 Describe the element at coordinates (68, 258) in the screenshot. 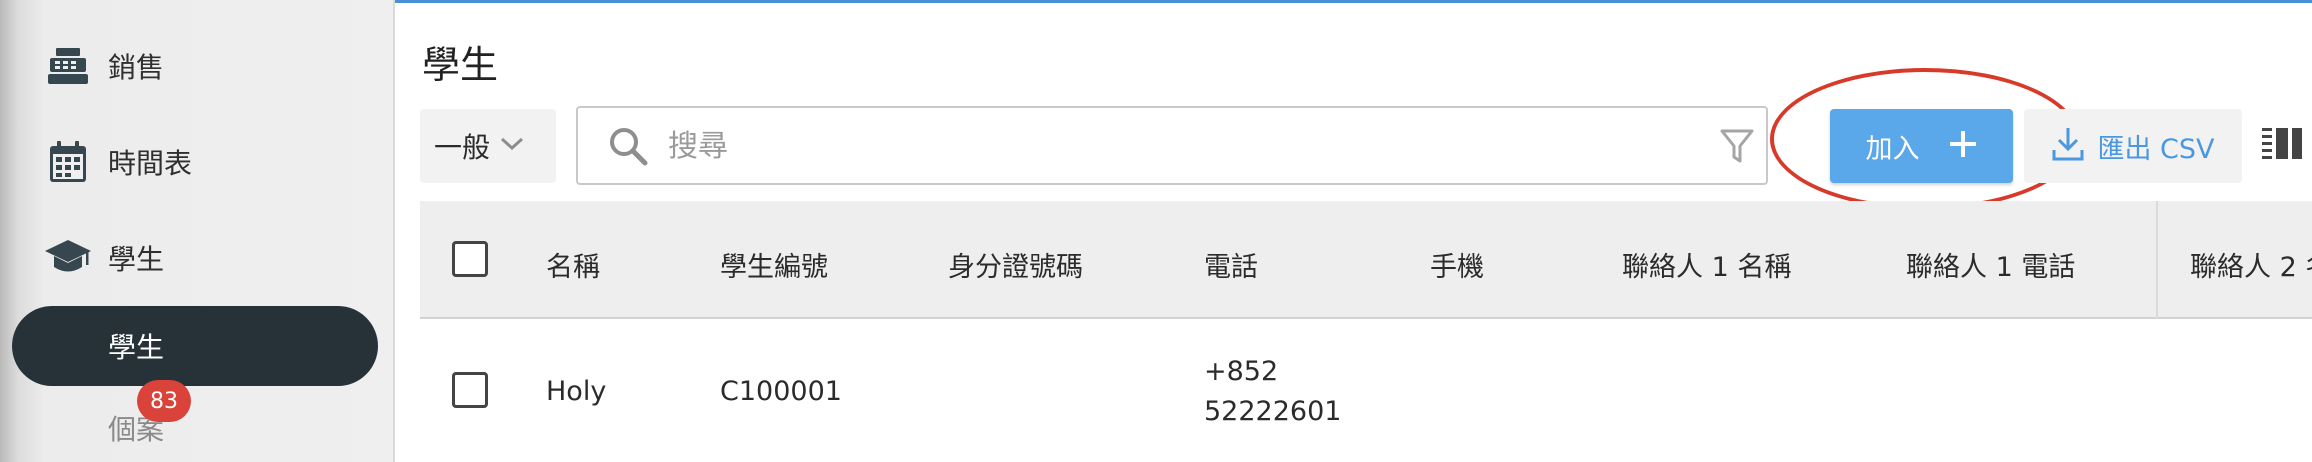

I see `graduation-cap-icon` at that location.